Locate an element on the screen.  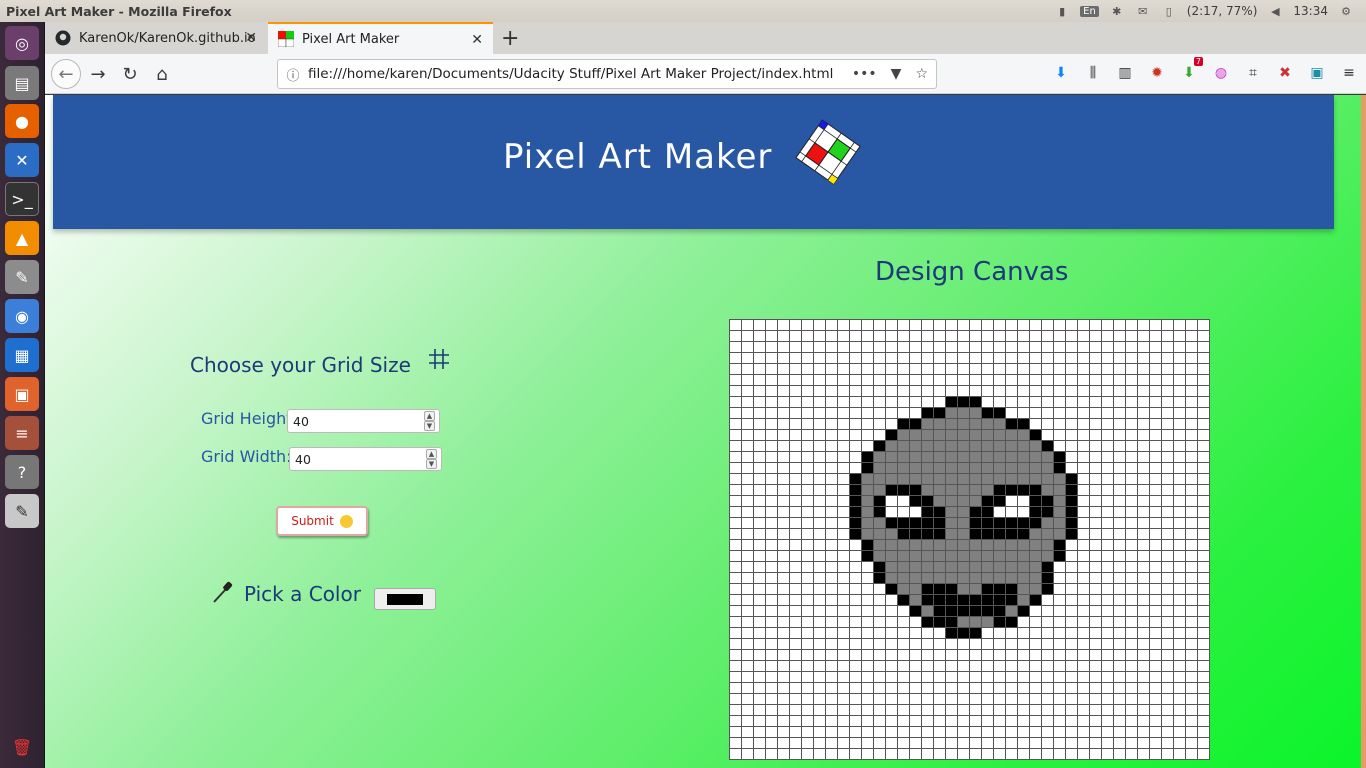
bookmark-star-icon: ☆ is located at coordinates (921, 74).